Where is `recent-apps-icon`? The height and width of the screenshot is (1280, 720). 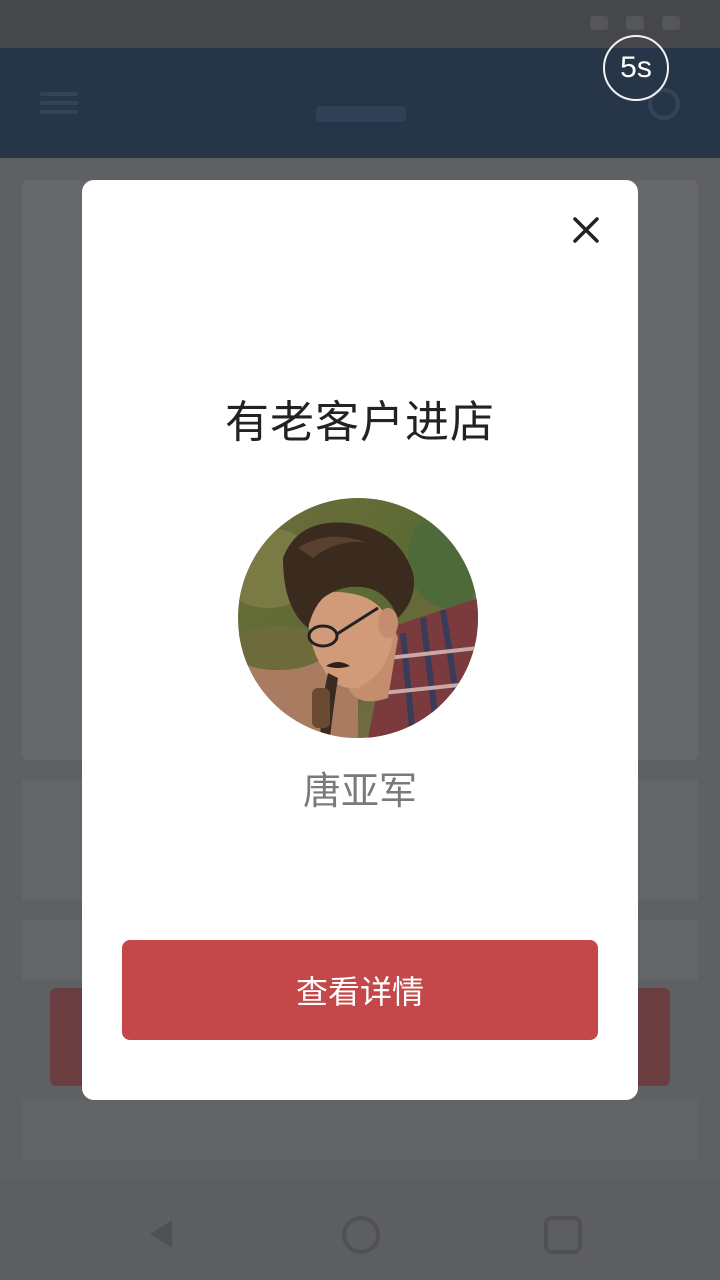 recent-apps-icon is located at coordinates (563, 1235).